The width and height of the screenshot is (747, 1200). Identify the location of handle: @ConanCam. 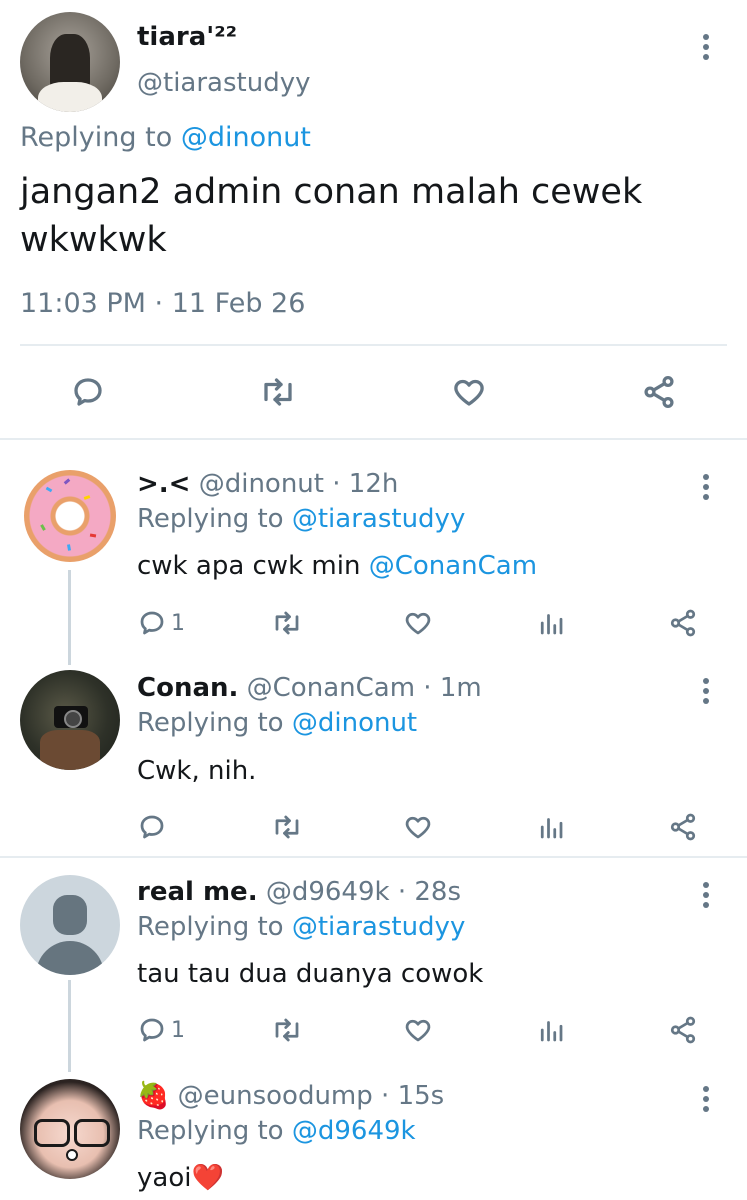
(331, 688).